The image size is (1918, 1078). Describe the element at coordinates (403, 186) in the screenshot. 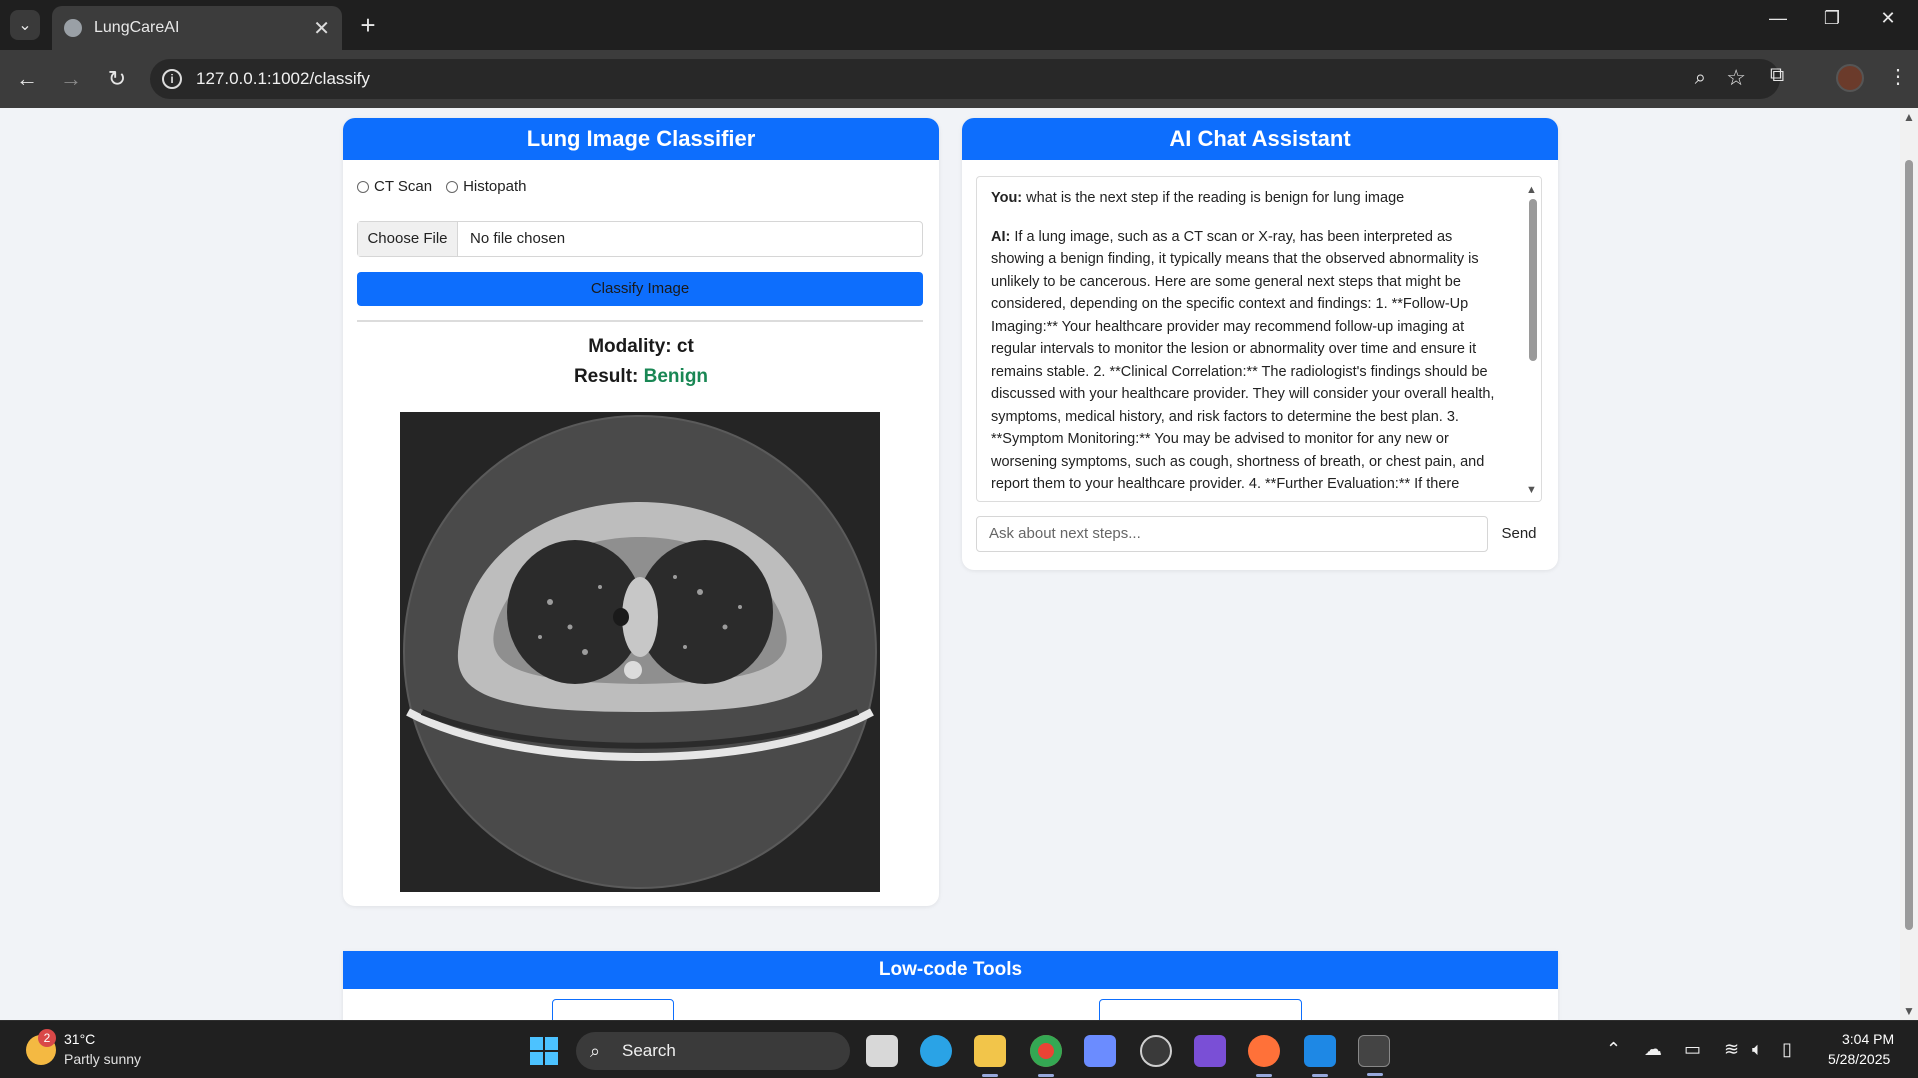

I see `radio-label: CT Scan` at that location.